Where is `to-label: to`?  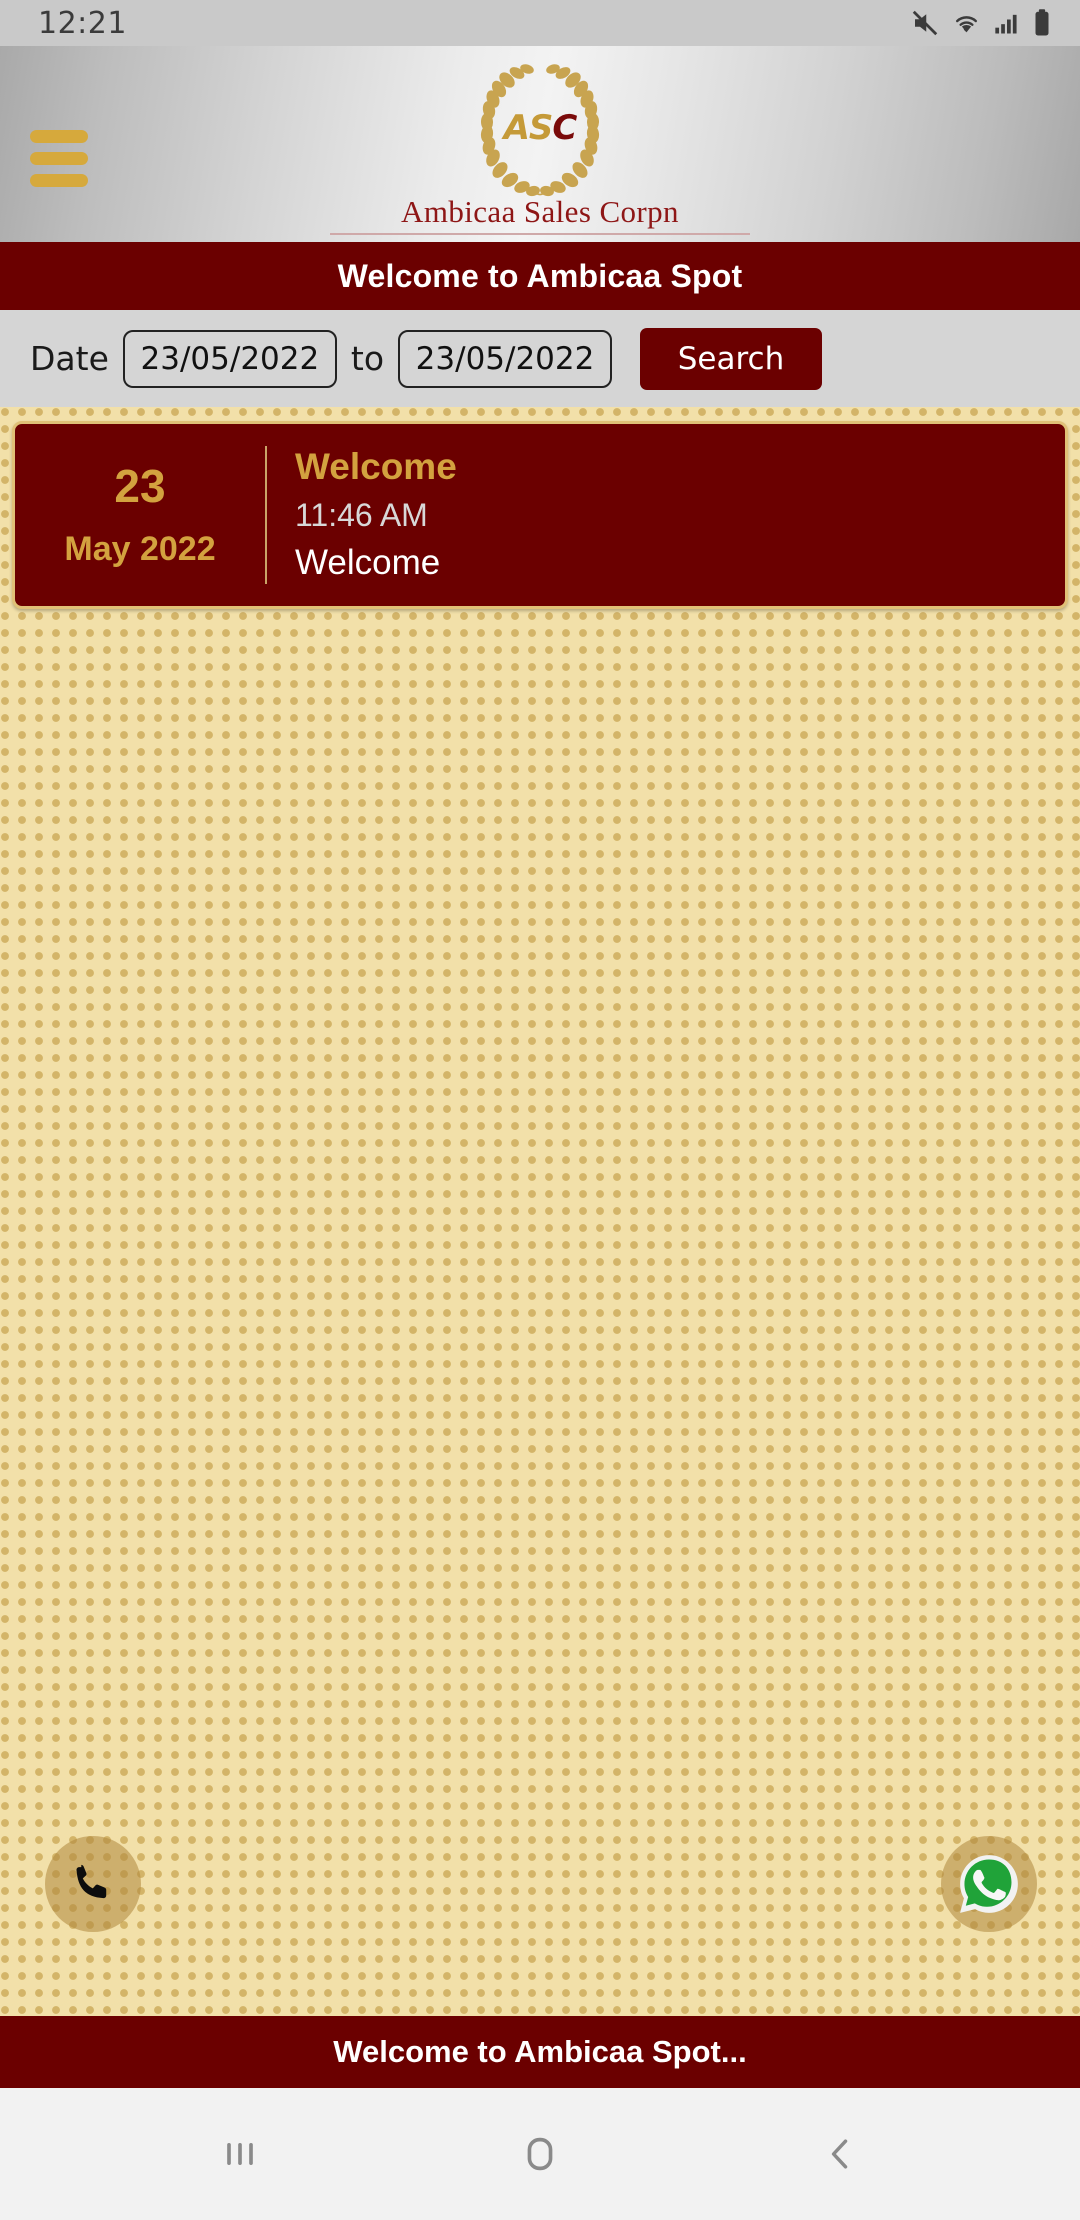 to-label: to is located at coordinates (367, 358).